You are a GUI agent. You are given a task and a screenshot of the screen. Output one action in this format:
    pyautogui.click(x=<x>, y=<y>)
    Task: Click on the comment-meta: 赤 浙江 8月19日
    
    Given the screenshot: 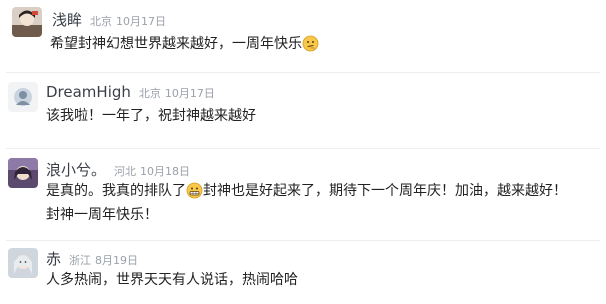 What is the action you would take?
    pyautogui.click(x=92, y=258)
    